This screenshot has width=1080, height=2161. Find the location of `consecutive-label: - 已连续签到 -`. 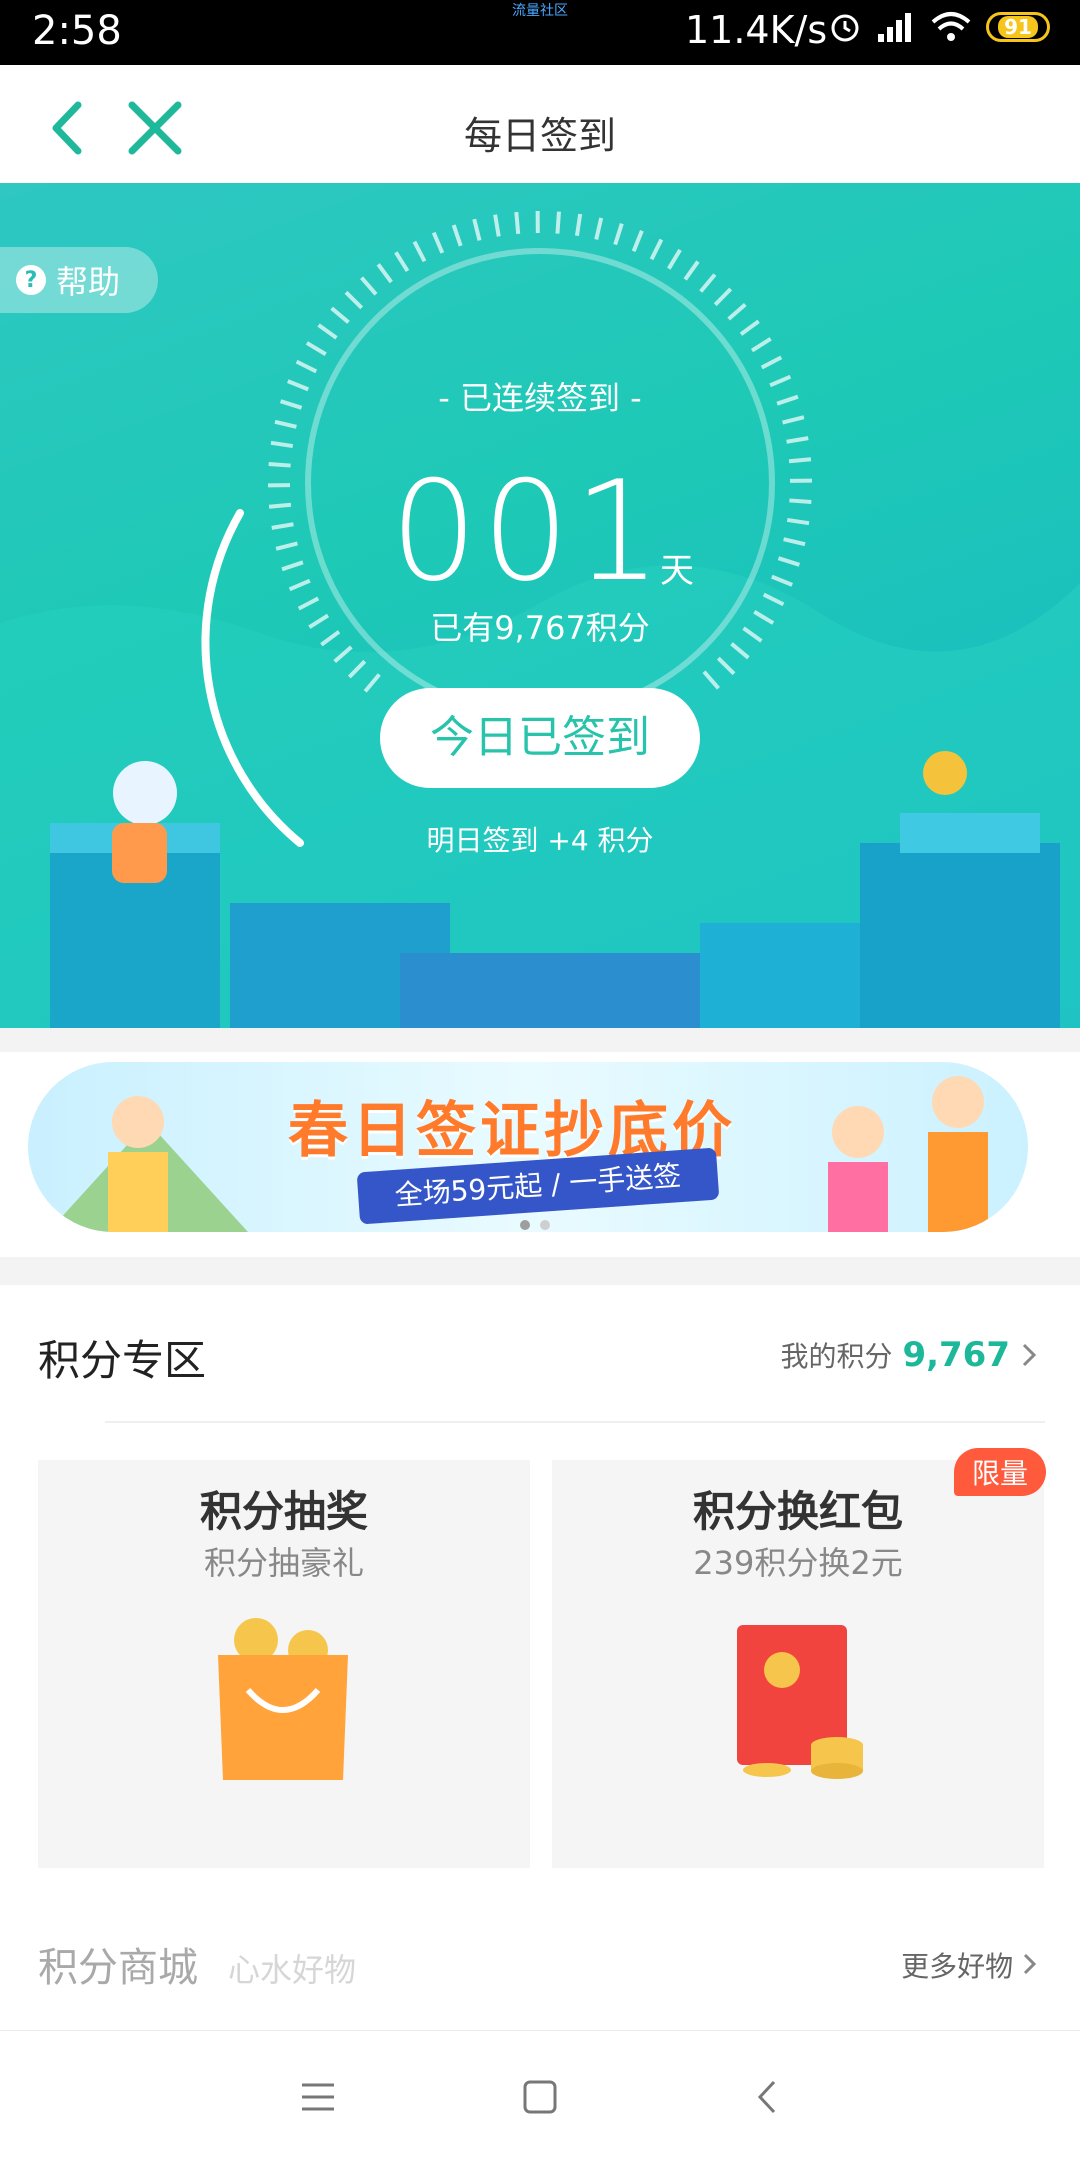

consecutive-label: - 已连续签到 - is located at coordinates (540, 396).